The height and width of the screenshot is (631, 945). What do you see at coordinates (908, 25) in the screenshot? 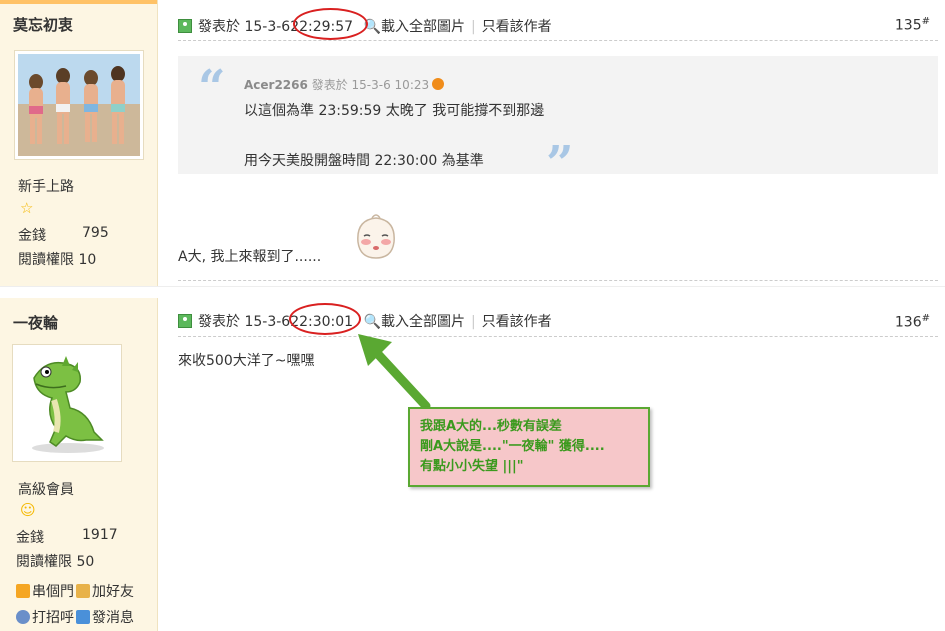
I see `floor-value: 135` at bounding box center [908, 25].